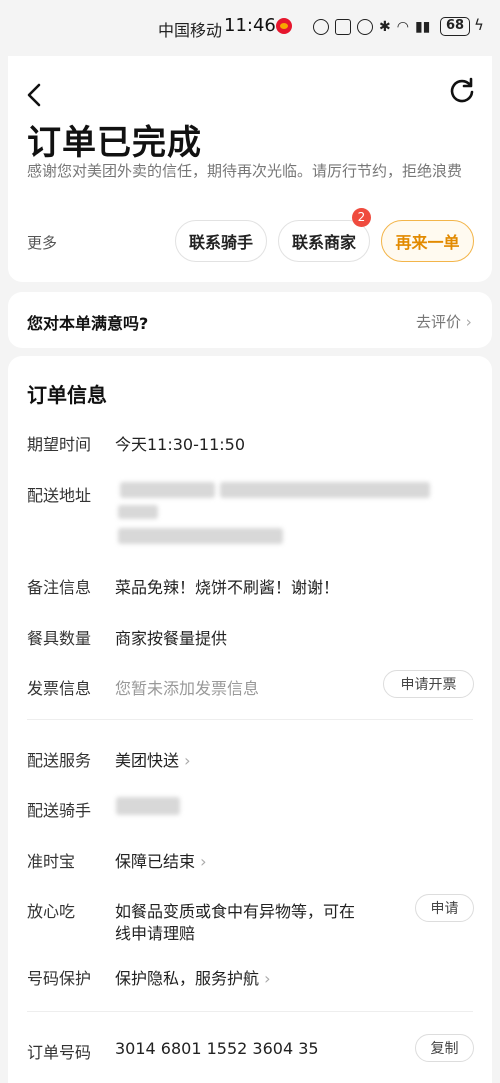 Image resolution: width=500 pixels, height=1083 pixels. Describe the element at coordinates (227, 587) in the screenshot. I see `remarks-value: 菜品免辣！烧饼不刷酱！谢谢！` at that location.